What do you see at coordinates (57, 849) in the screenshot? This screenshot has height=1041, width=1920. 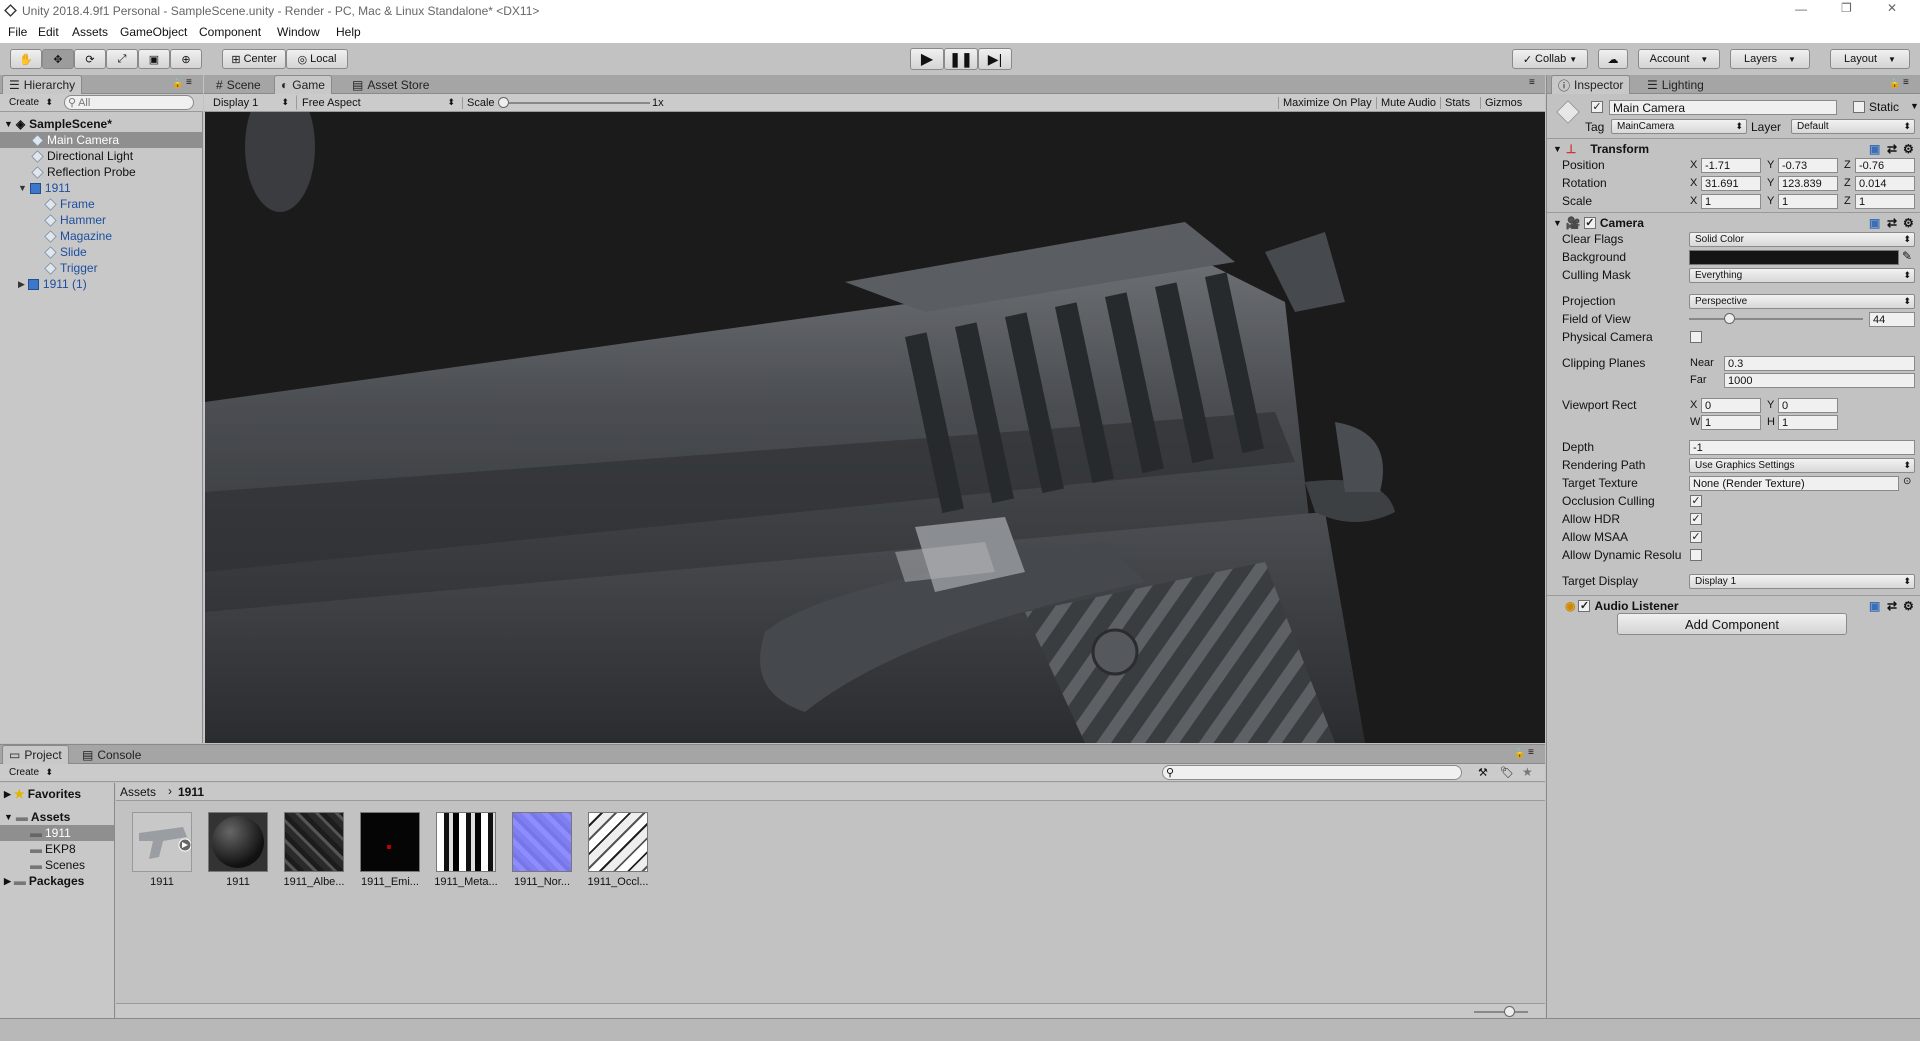 I see `folder-ekp8: ▬ EKP8` at bounding box center [57, 849].